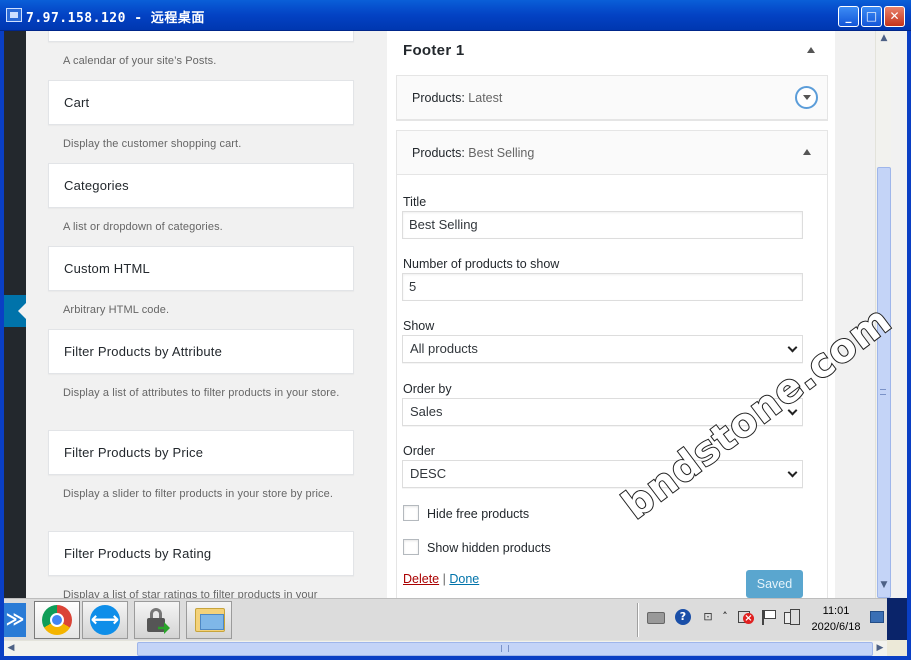 The height and width of the screenshot is (660, 911). Describe the element at coordinates (602, 349) in the screenshot. I see `show-select: All products` at that location.